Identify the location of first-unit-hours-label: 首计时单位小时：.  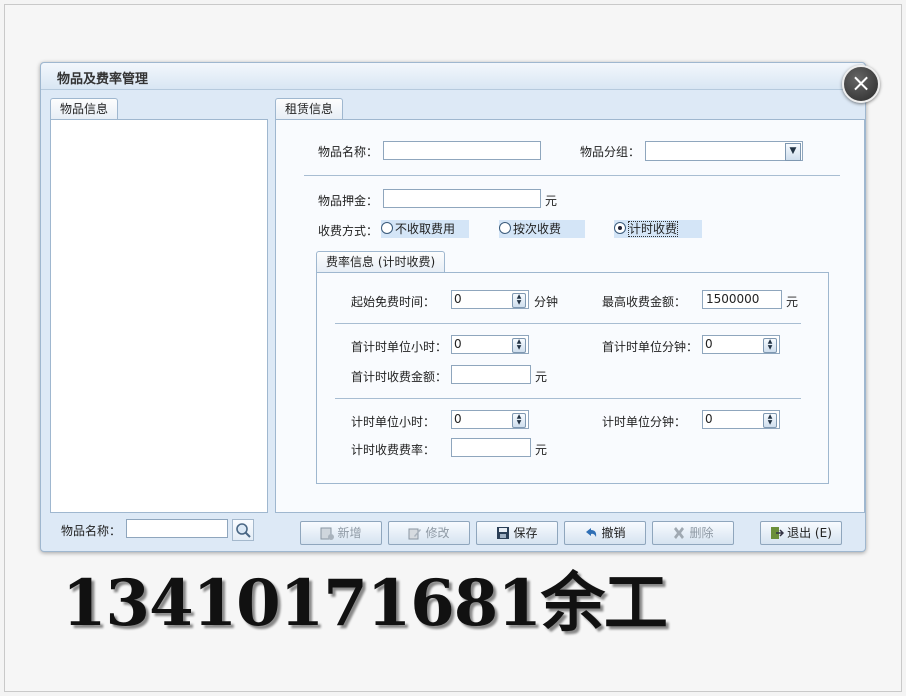
(399, 347).